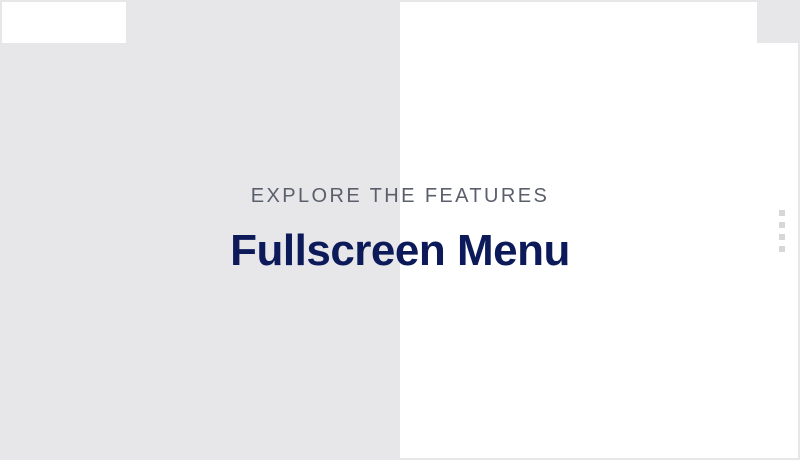  Describe the element at coordinates (782, 231) in the screenshot. I see `vertical-dots-icon` at that location.